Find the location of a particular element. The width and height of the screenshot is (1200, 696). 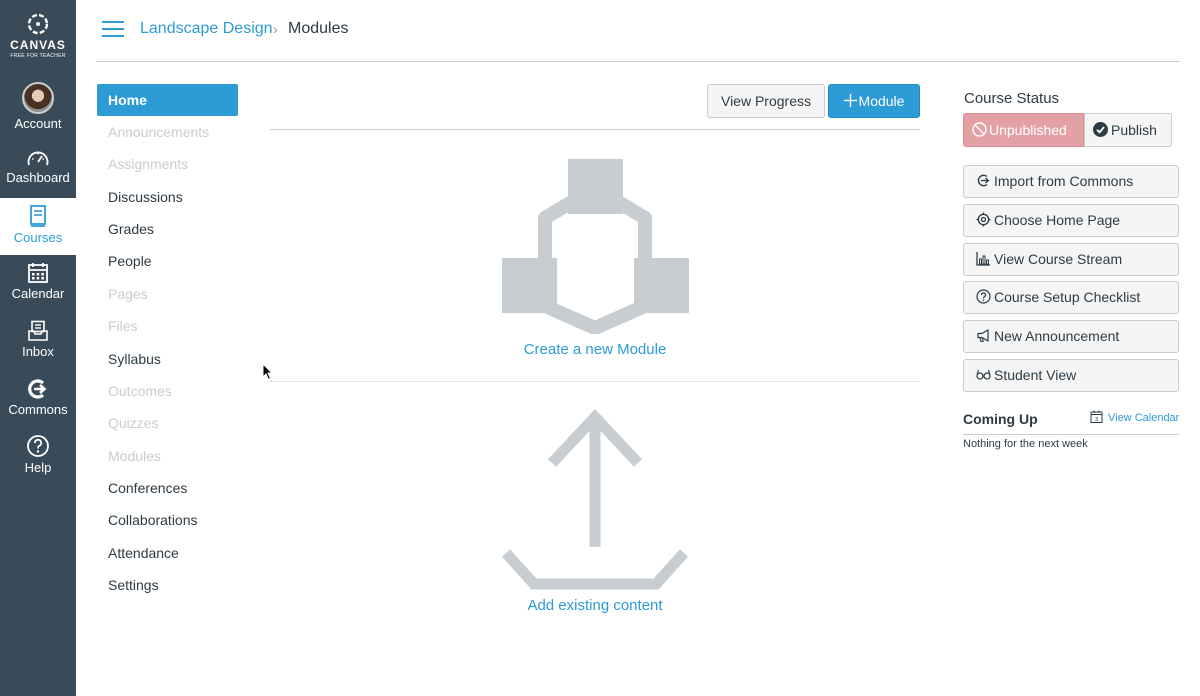

course-nav-people: People is located at coordinates (167, 261).